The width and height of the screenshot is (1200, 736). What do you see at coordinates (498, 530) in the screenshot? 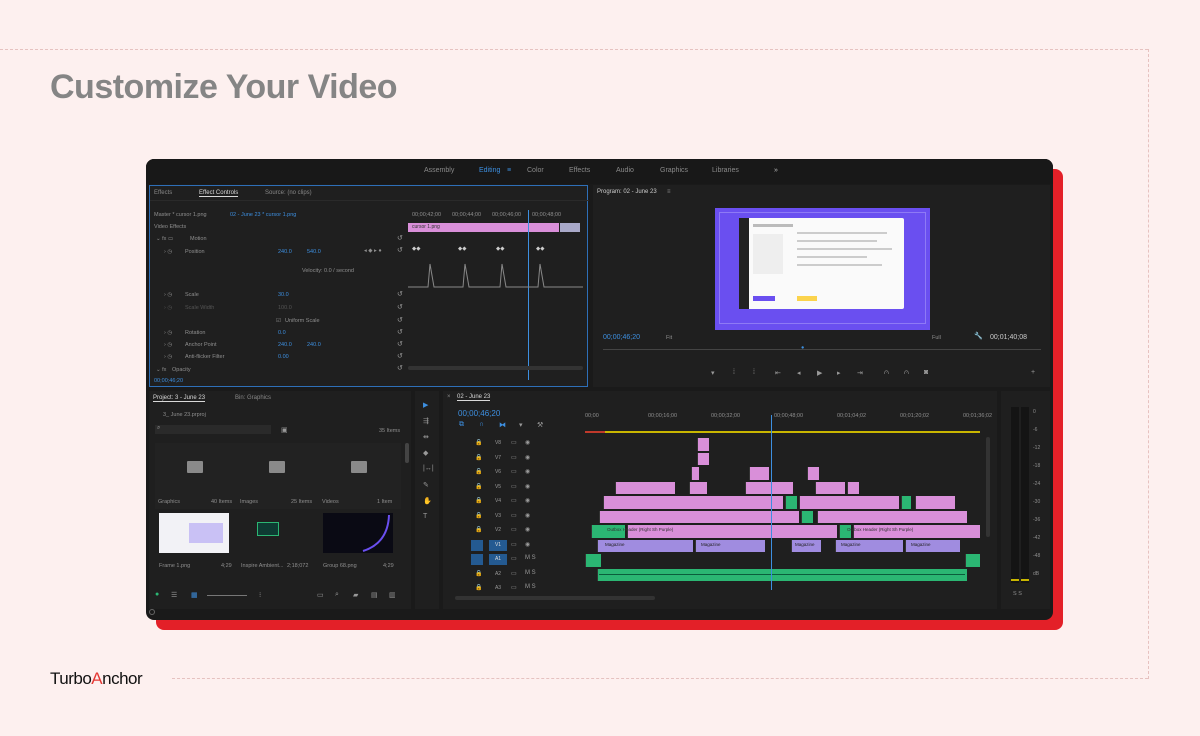
I see `track-label-v2: V2` at bounding box center [498, 530].